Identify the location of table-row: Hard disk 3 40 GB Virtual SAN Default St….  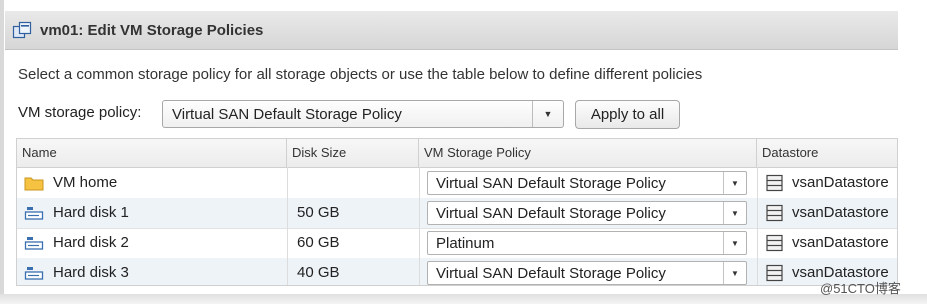
(457, 271).